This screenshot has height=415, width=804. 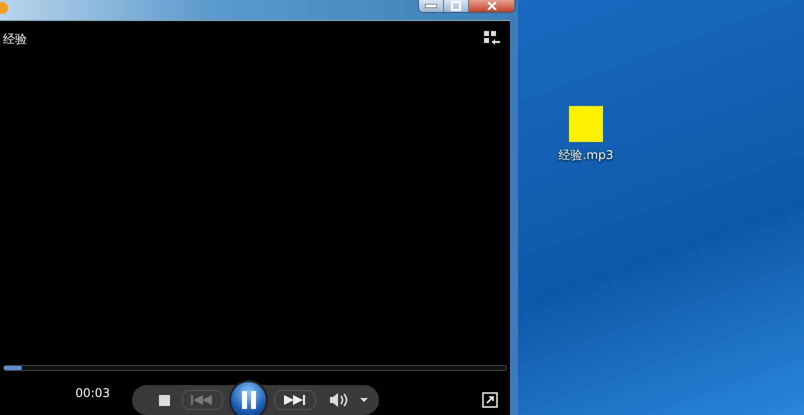 I want to click on app-icon, so click(x=4, y=8).